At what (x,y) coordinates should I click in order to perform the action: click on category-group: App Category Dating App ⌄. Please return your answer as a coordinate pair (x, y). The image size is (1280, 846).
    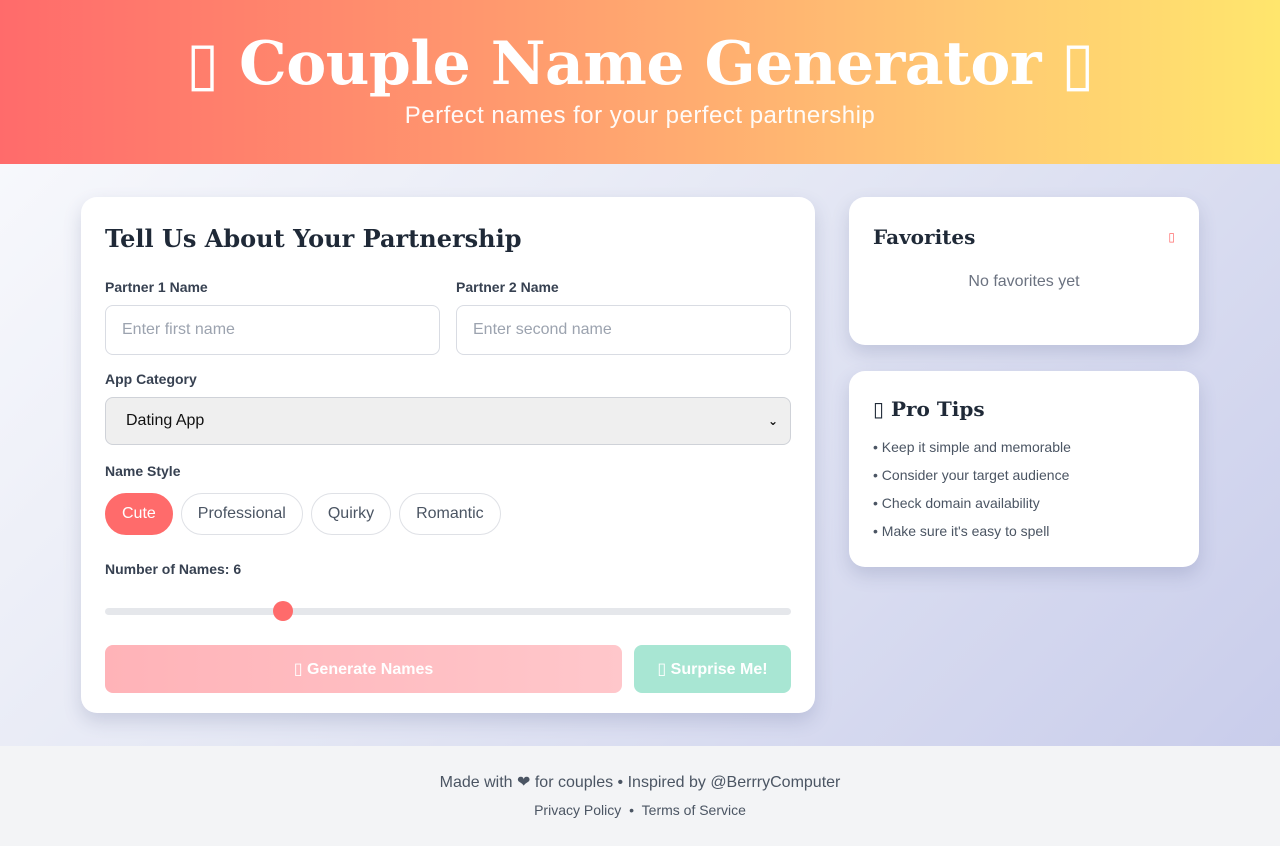
    Looking at the image, I should click on (448, 408).